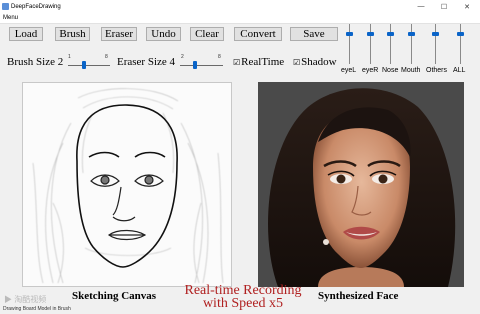  Describe the element at coordinates (444, 6) in the screenshot. I see `maximize-icon: ☐` at that location.